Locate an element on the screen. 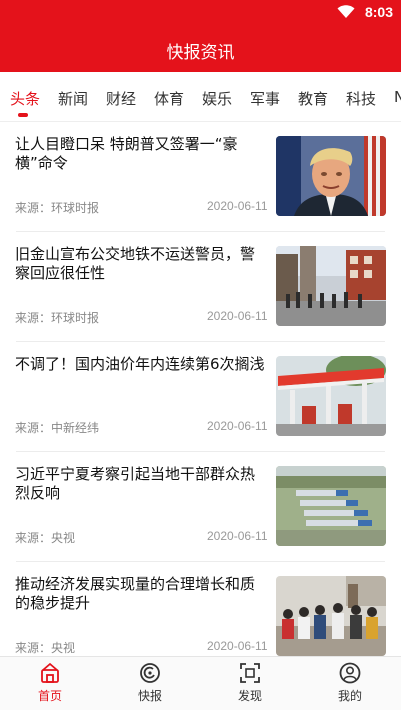 The height and width of the screenshot is (710, 401). tab-news: 新闻 is located at coordinates (73, 98).